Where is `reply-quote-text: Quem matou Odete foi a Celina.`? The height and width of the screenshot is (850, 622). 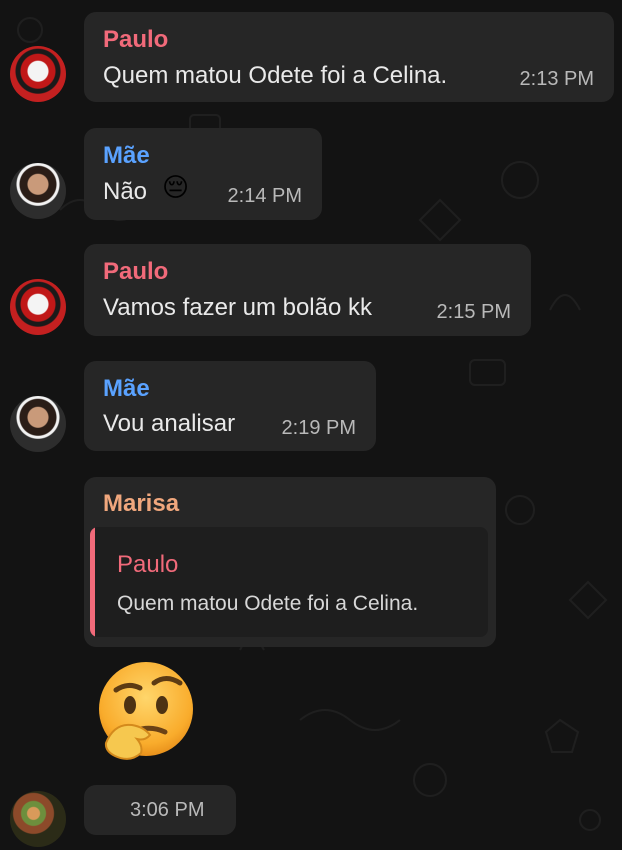 reply-quote-text: Quem matou Odete foi a Celina. is located at coordinates (268, 603).